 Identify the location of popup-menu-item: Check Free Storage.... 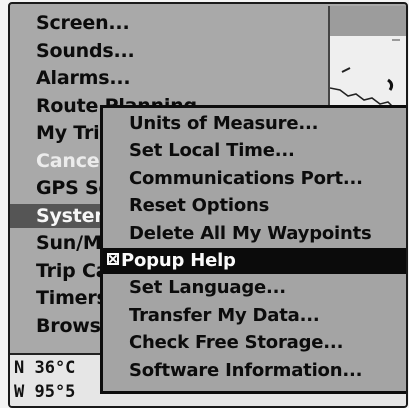
(254, 343).